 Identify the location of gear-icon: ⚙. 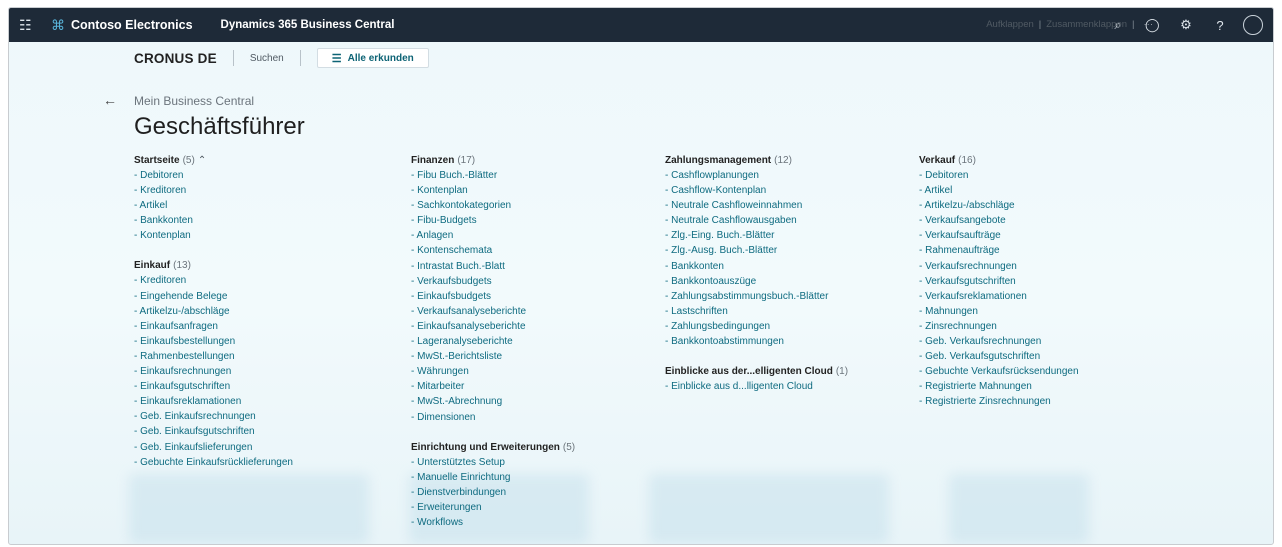
(1186, 25).